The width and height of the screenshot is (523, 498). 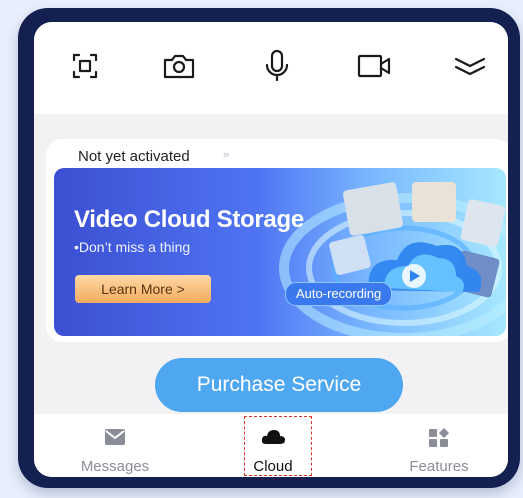 What do you see at coordinates (134, 156) in the screenshot?
I see `service-status: Not yet activated` at bounding box center [134, 156].